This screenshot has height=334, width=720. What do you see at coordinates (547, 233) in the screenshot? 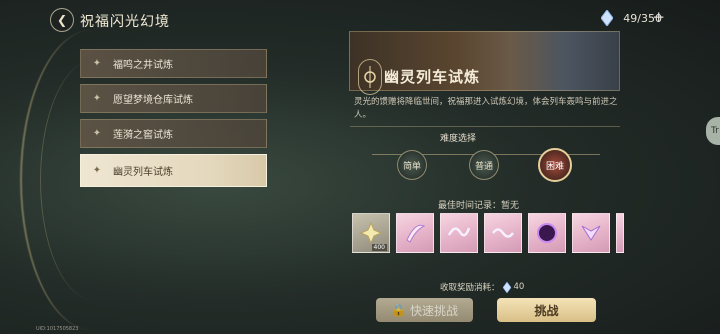
I see `purple-orb-item-icon` at bounding box center [547, 233].